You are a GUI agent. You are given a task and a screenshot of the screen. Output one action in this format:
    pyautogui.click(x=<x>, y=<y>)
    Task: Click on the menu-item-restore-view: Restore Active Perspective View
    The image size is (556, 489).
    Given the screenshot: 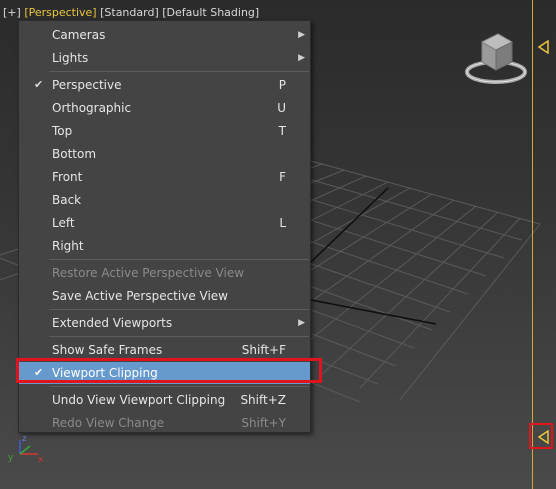 What is the action you would take?
    pyautogui.click(x=164, y=273)
    